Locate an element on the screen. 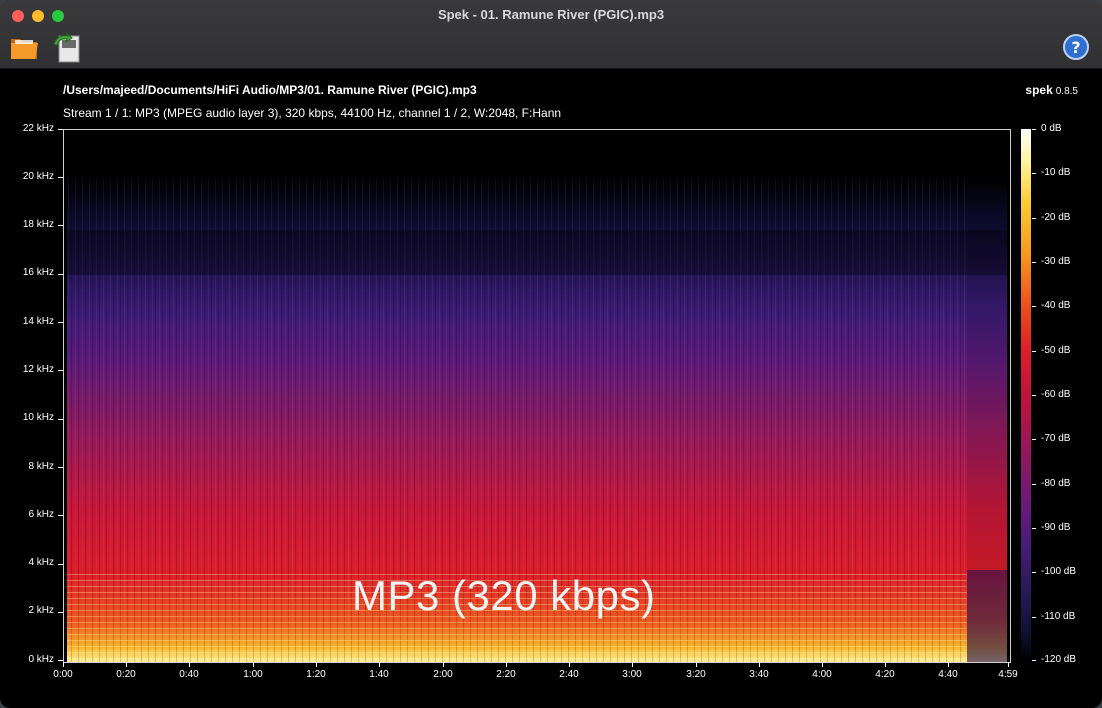 The width and height of the screenshot is (1102, 708). time-label: 1:40 is located at coordinates (379, 674).